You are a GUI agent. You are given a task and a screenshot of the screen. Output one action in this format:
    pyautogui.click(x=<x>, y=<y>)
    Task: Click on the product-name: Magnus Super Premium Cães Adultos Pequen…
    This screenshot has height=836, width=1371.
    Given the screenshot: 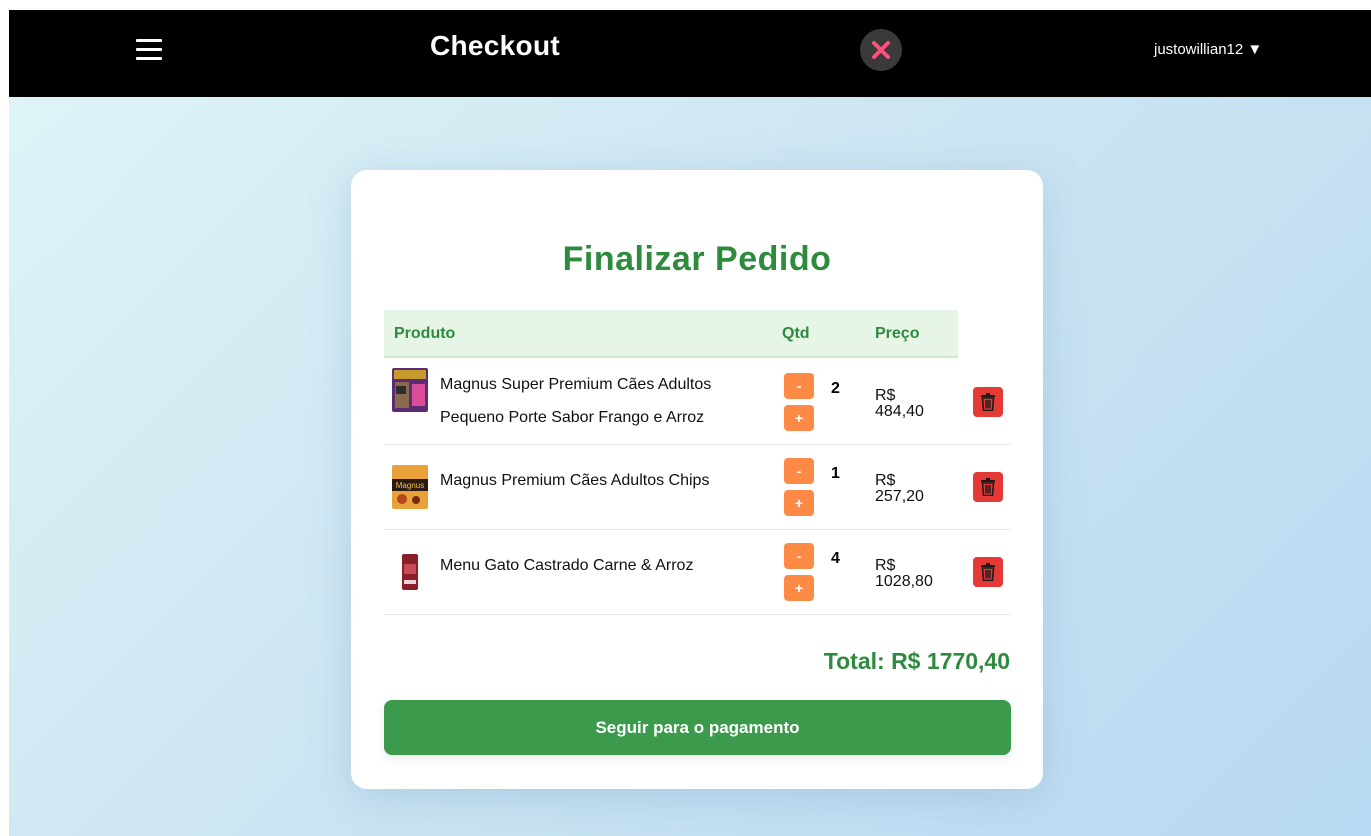 What is the action you would take?
    pyautogui.click(x=576, y=401)
    